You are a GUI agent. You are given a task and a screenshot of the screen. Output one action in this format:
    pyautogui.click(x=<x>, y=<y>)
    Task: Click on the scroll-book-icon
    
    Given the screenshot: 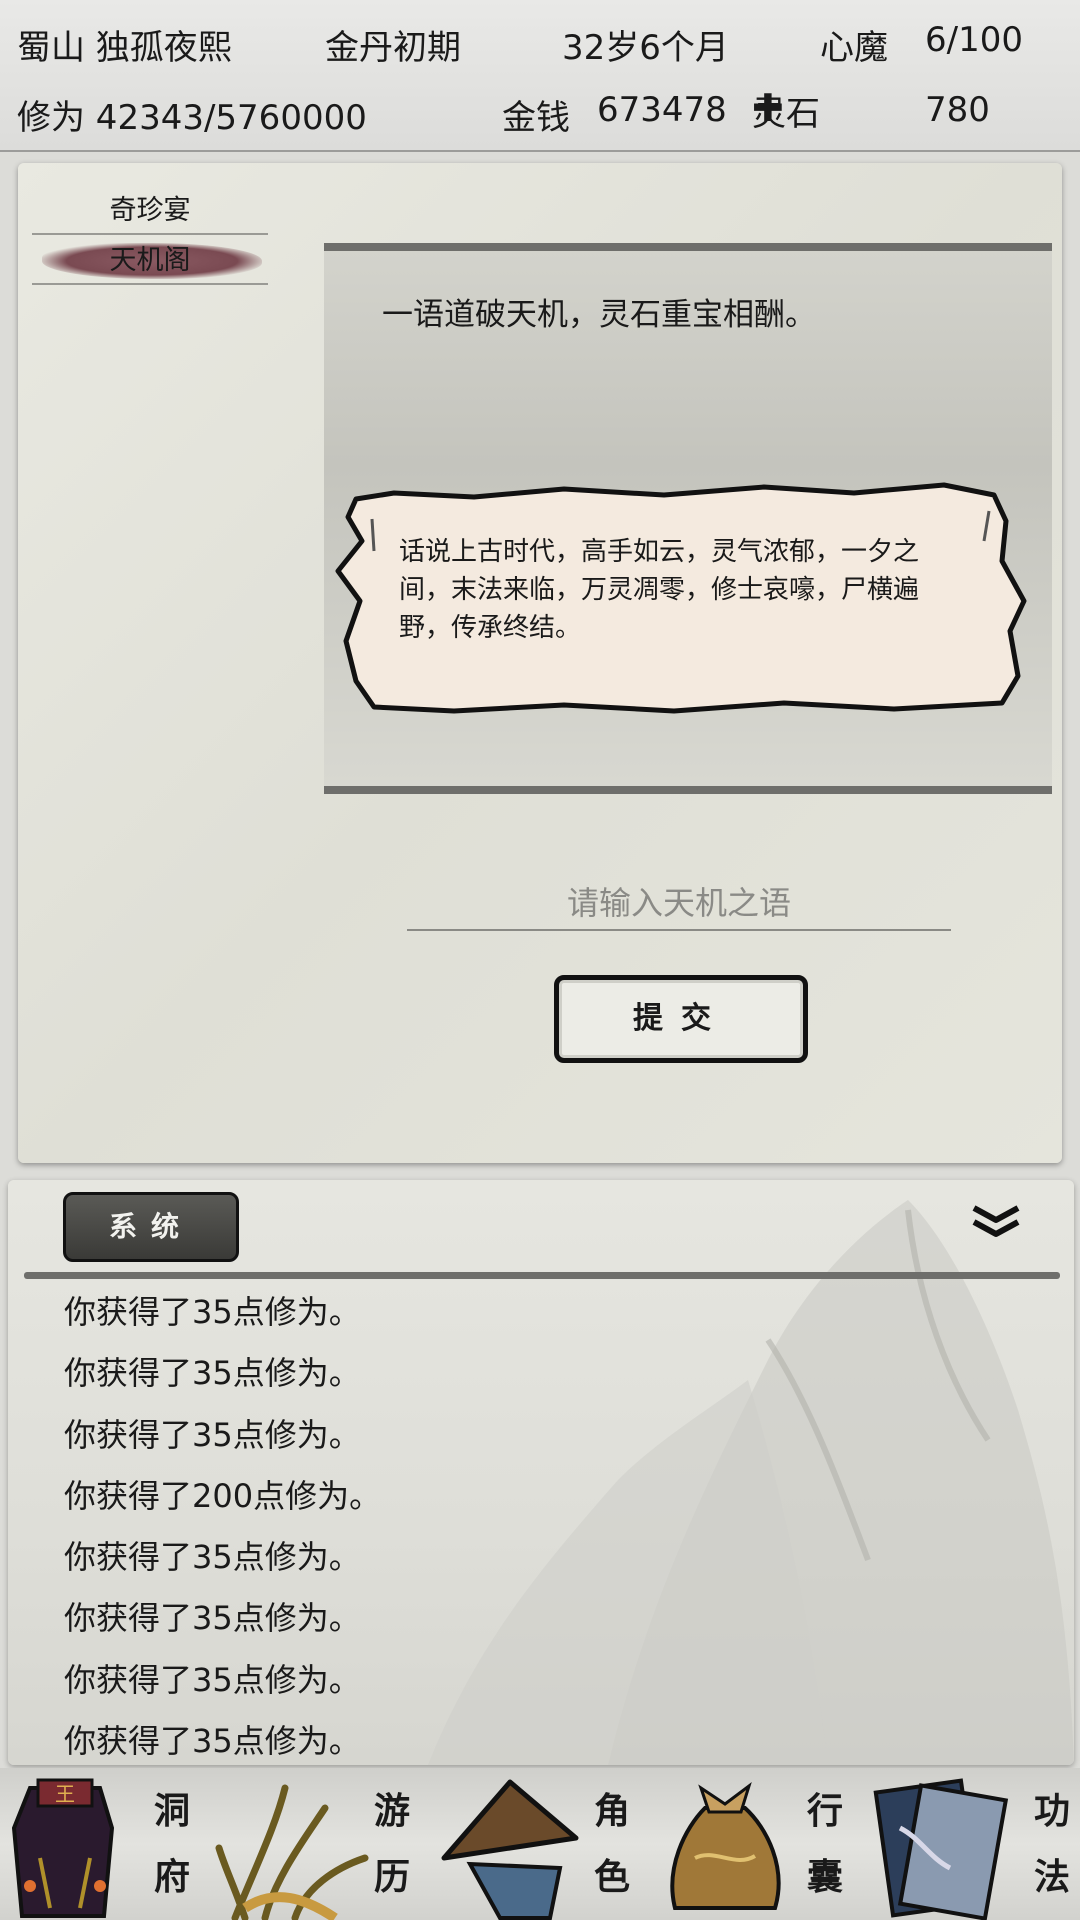 What is the action you would take?
    pyautogui.click(x=941, y=1849)
    